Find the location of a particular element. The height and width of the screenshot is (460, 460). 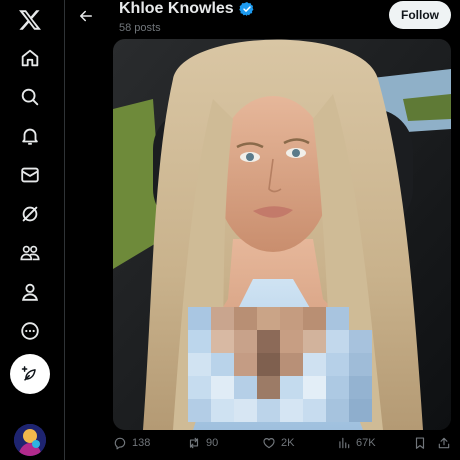

views-chart-icon is located at coordinates (344, 443).